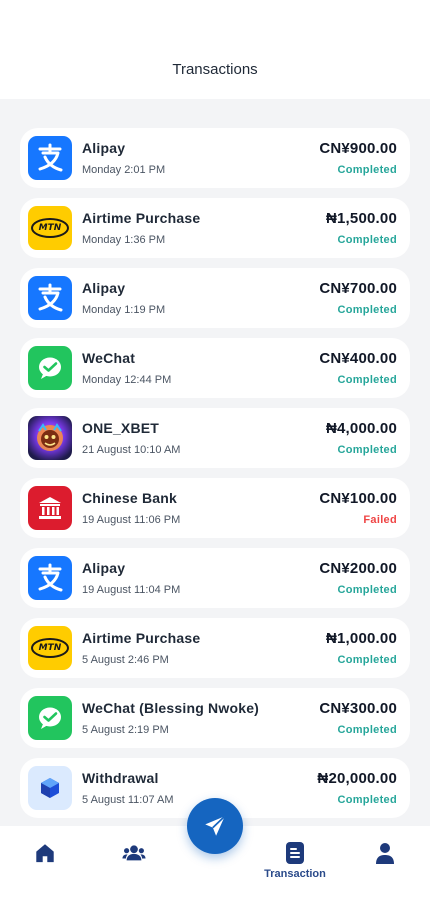 The width and height of the screenshot is (430, 900). What do you see at coordinates (125, 660) in the screenshot?
I see `transaction-date: 5 August 2:46 PM` at bounding box center [125, 660].